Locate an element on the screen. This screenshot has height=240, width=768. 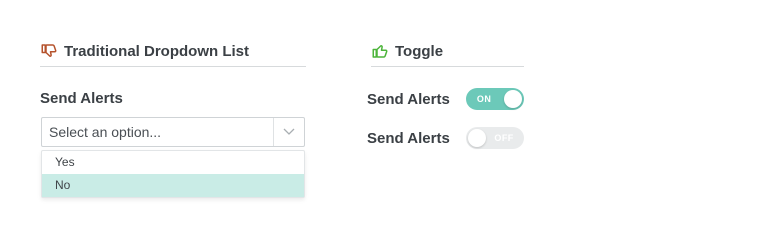
toggle-section-divider is located at coordinates (447, 66).